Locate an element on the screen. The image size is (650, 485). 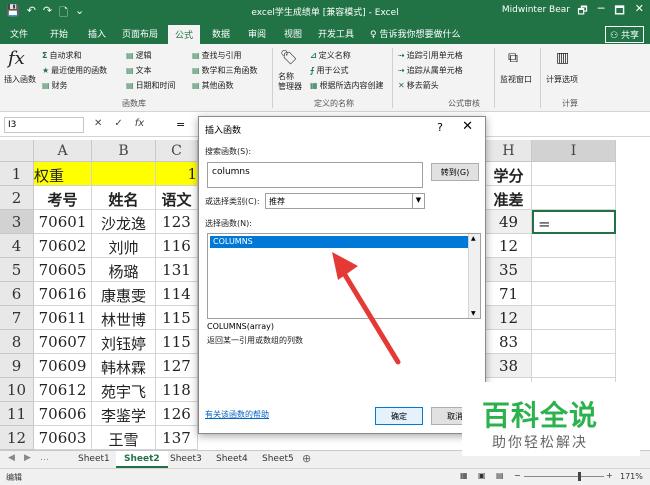
grid-cell-b: 林世博 is located at coordinates (124, 318).